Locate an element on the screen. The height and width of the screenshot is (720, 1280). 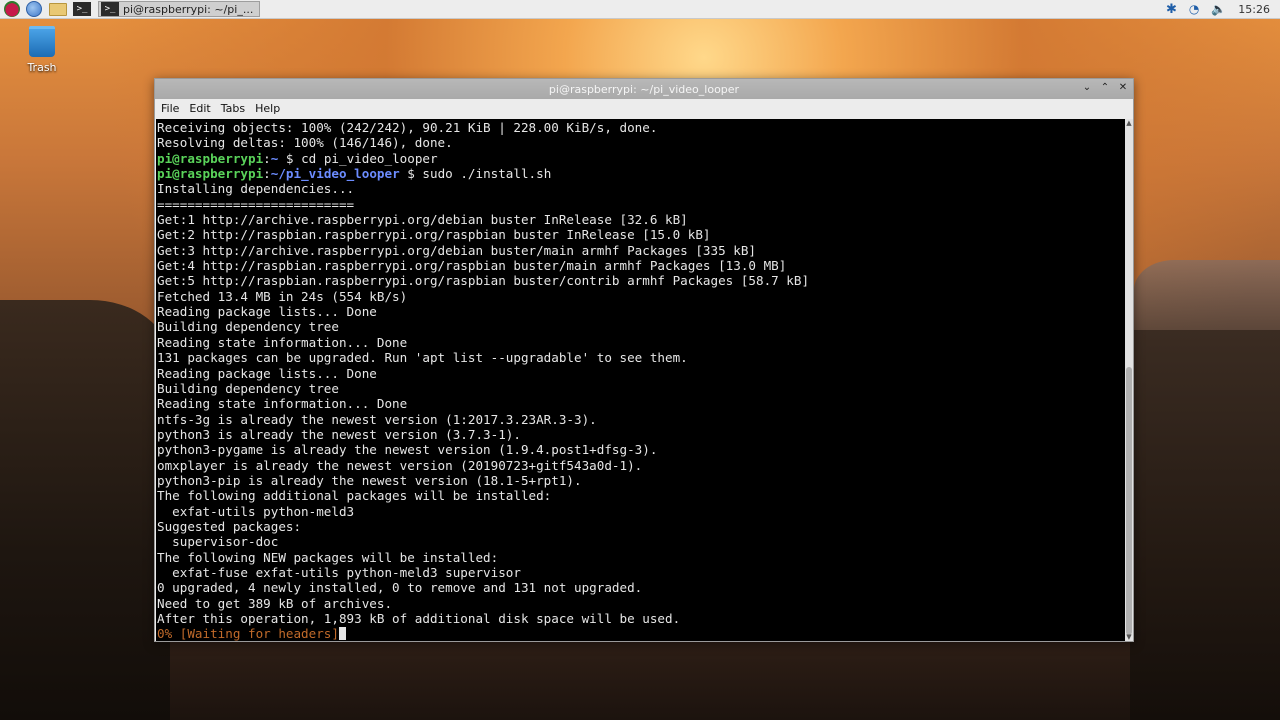
terminal-line: Fetched 13.4 MB in 24s (554 kB/s) is located at coordinates (282, 296).